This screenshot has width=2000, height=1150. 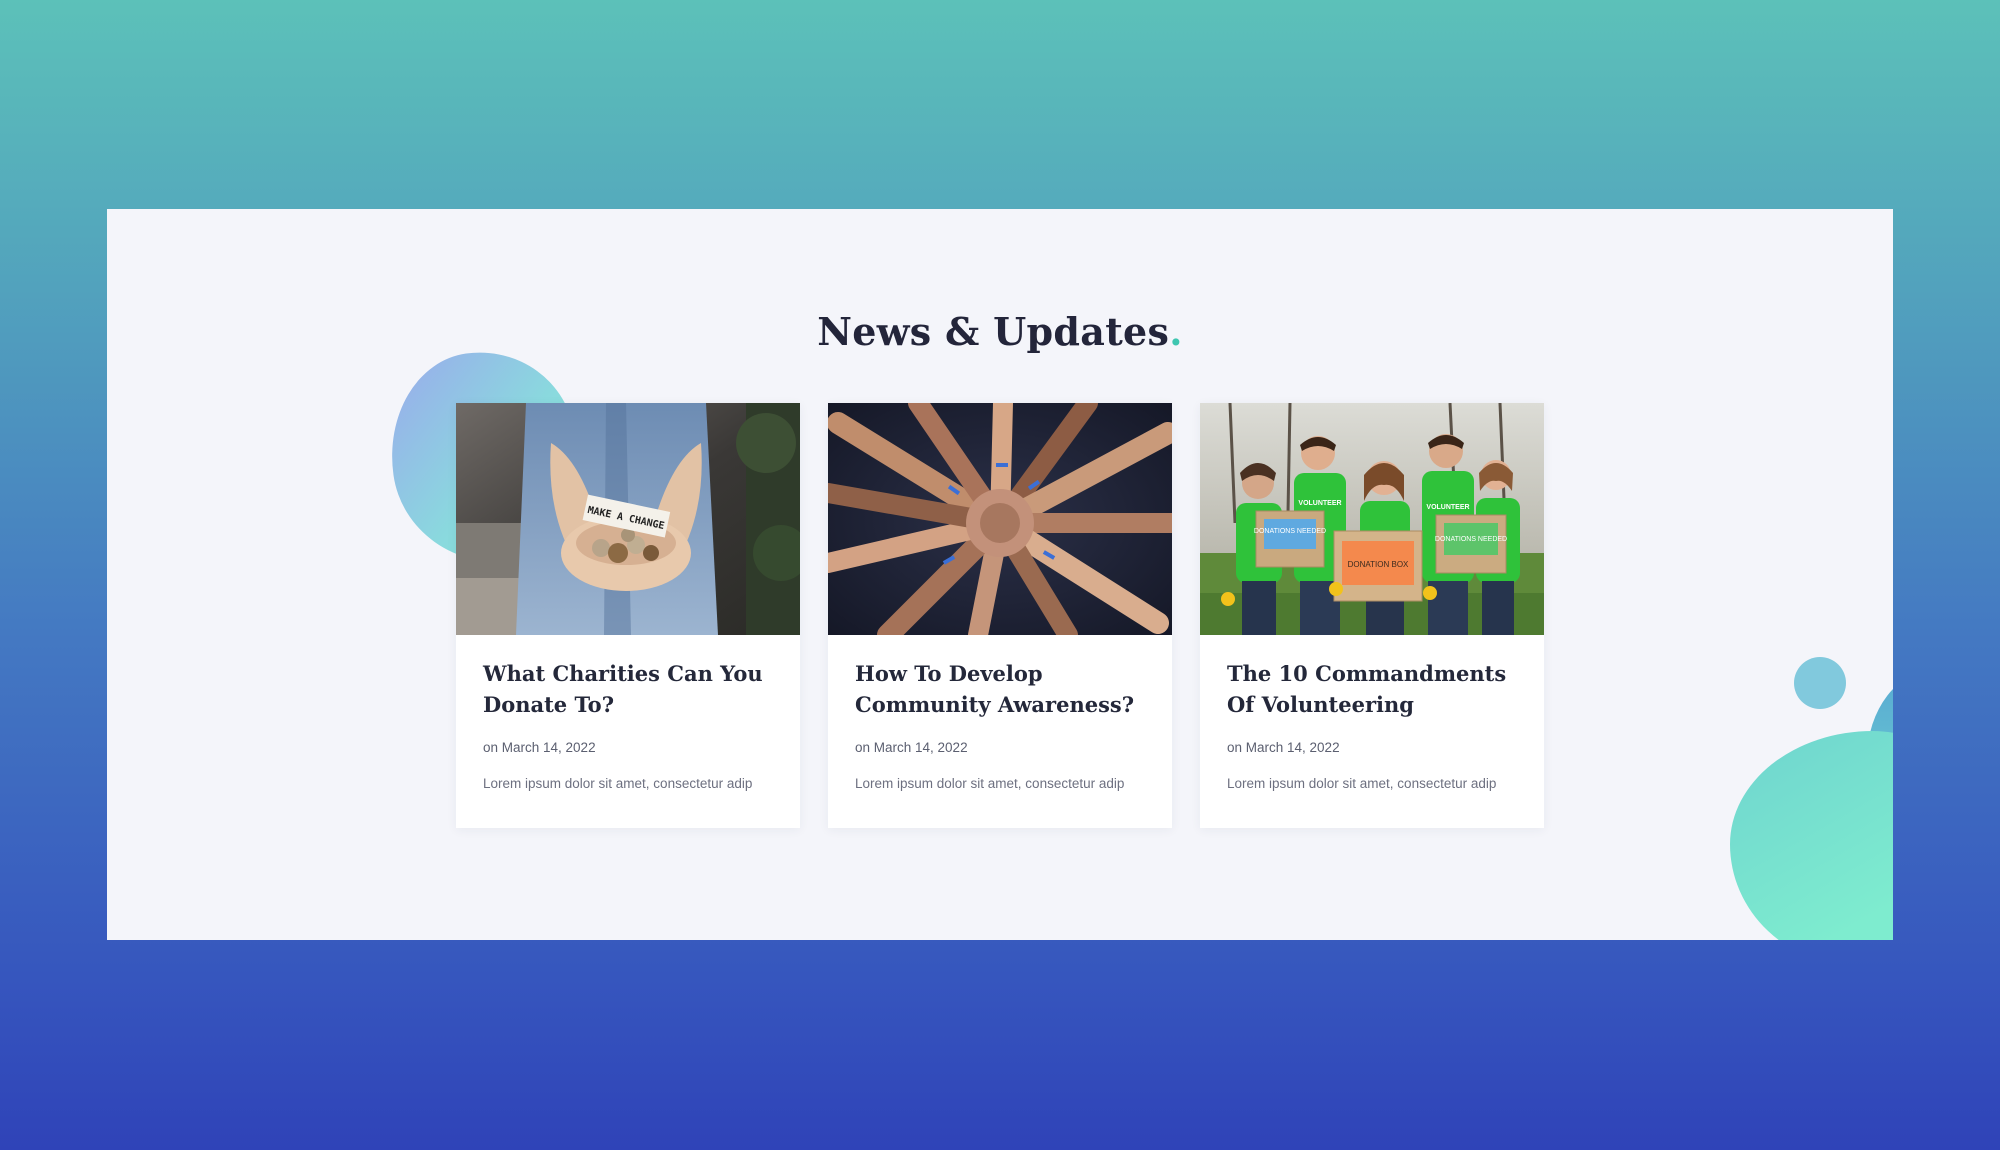 I want to click on section-title-text: News & Updates, so click(x=993, y=331).